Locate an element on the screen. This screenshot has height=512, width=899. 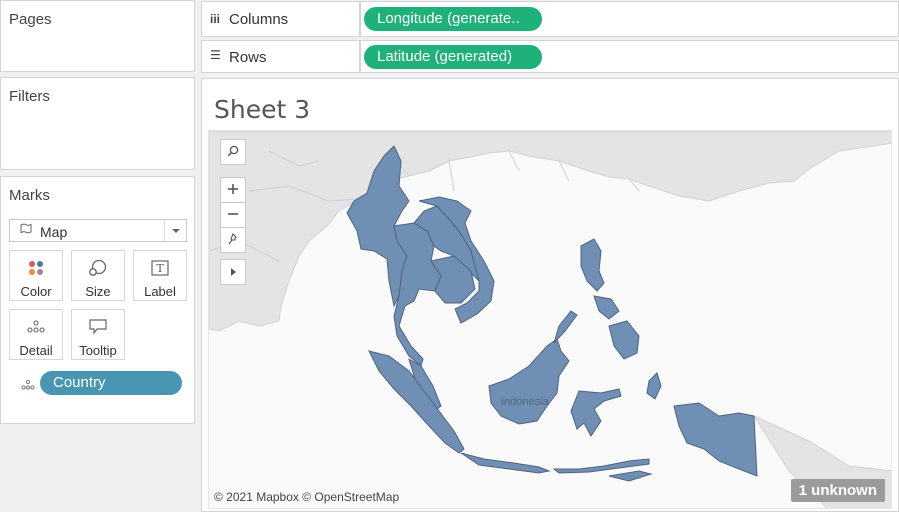
color-icon is located at coordinates (36, 268).